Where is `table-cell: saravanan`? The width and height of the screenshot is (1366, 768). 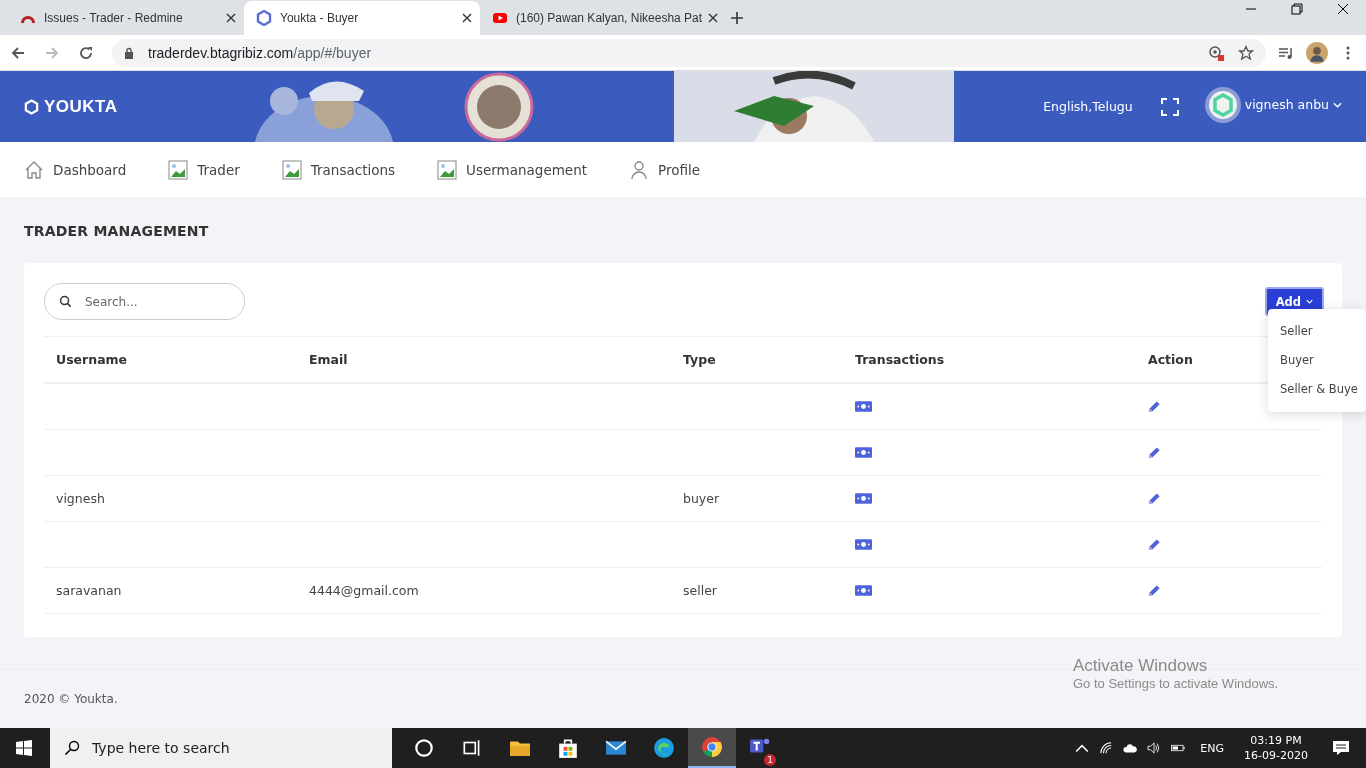
table-cell: saravanan is located at coordinates (89, 590).